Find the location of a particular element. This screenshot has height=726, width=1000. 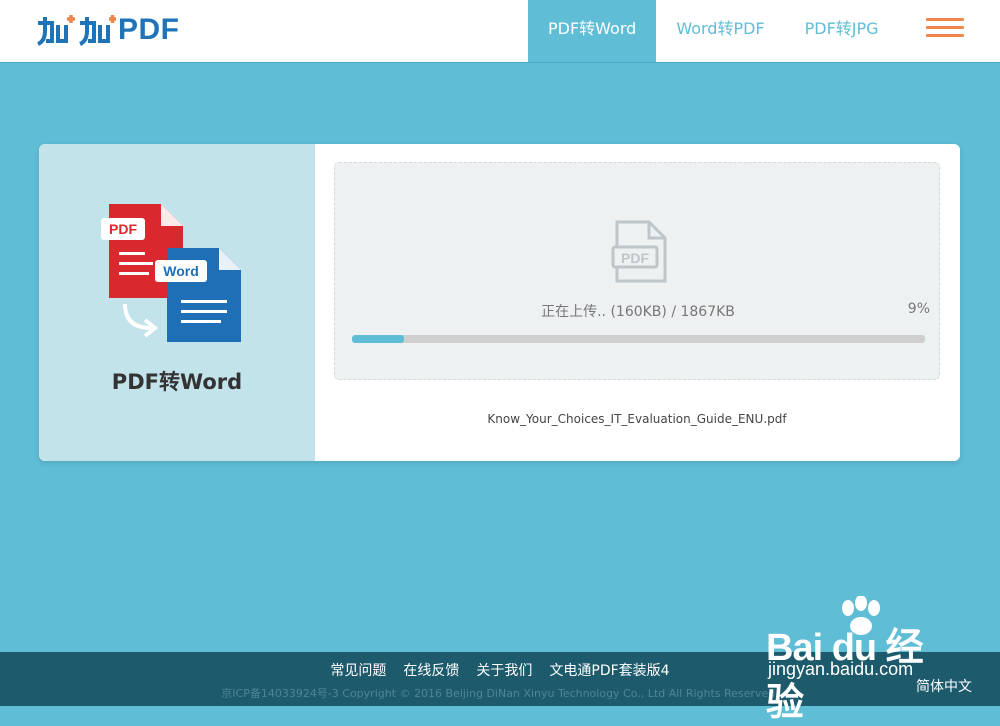

hamburger-menu-icon is located at coordinates (945, 28).